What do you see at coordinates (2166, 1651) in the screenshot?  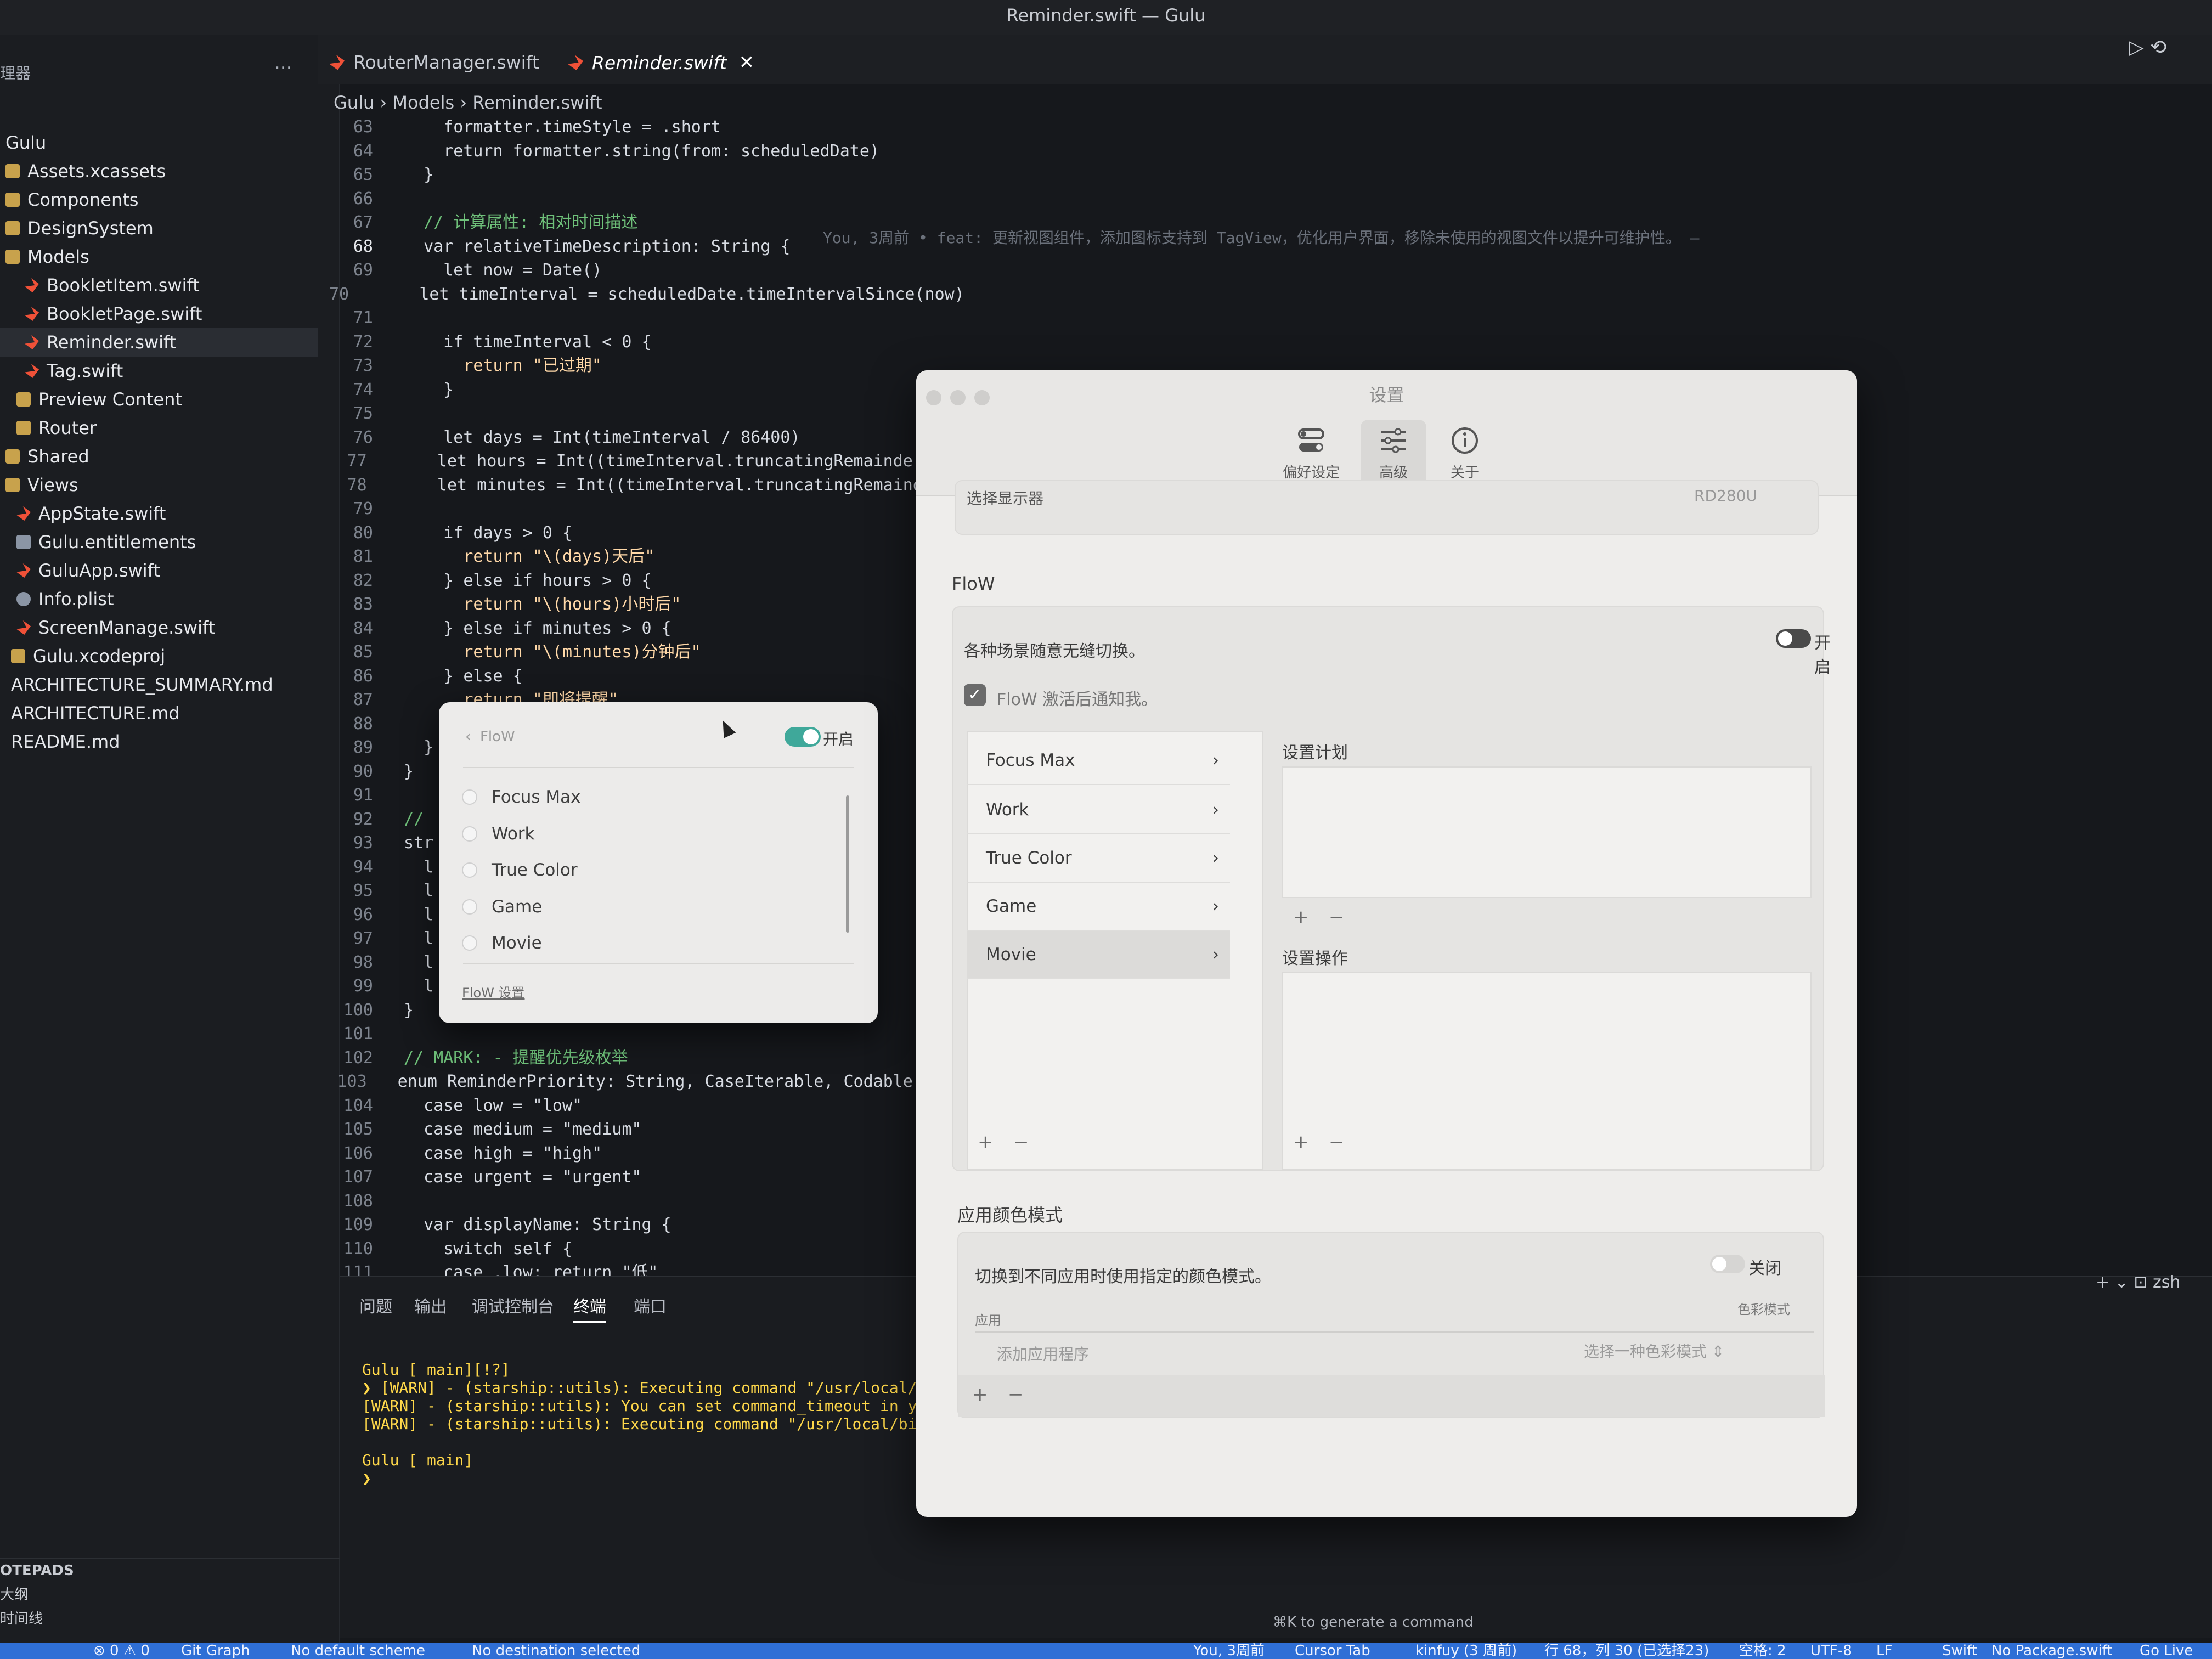 I see `go-live-button: Go Live` at bounding box center [2166, 1651].